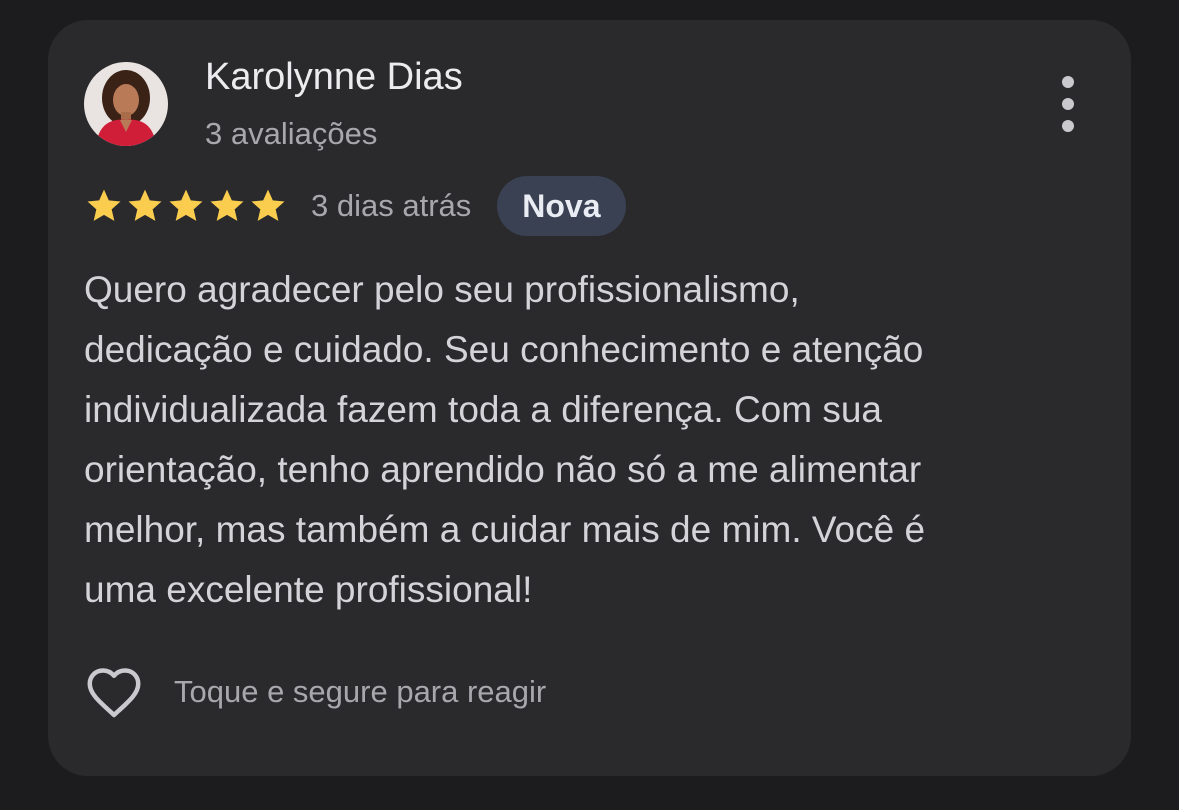 The height and width of the screenshot is (810, 1179). What do you see at coordinates (114, 693) in the screenshot?
I see `heart-outline-icon` at bounding box center [114, 693].